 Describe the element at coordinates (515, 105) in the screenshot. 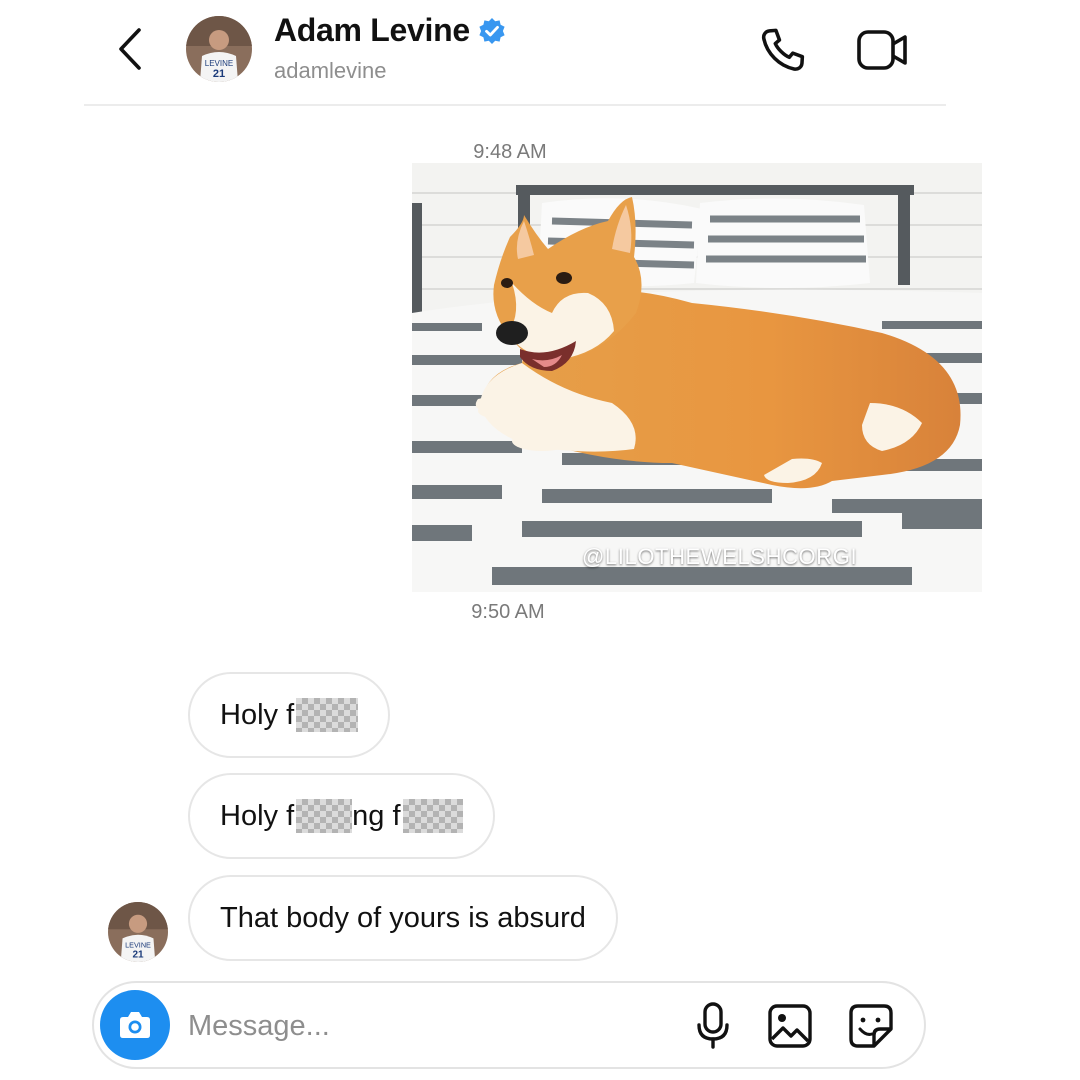

I see `header-divider` at that location.